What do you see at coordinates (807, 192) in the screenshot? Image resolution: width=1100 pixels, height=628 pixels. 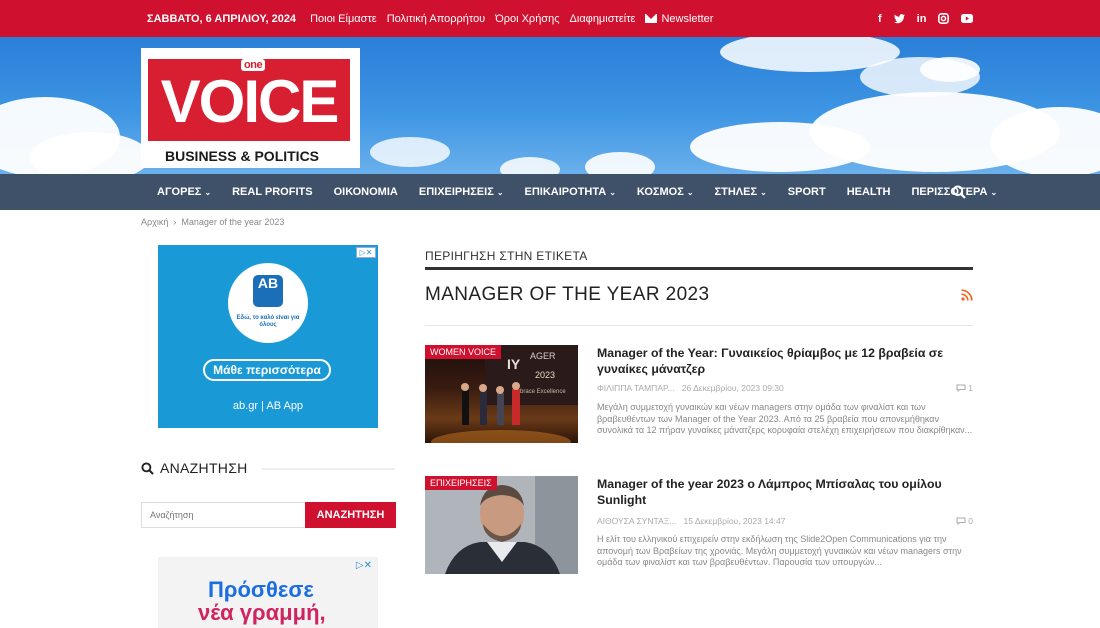 I see `nav-item-sport: SPORT` at bounding box center [807, 192].